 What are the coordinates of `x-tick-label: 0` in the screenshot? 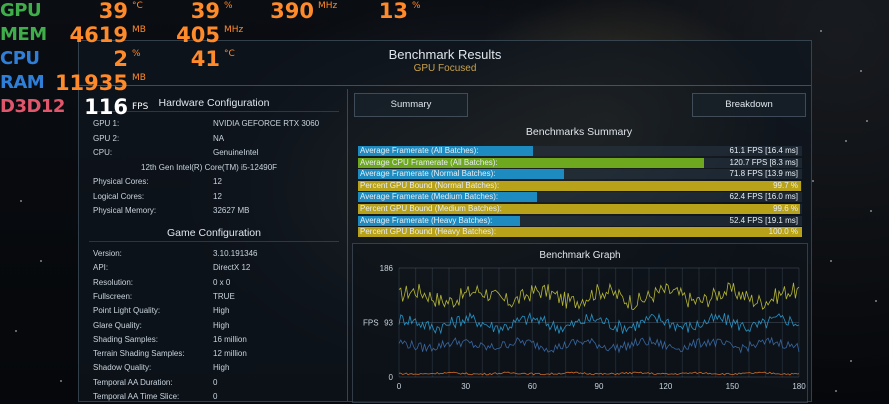 It's located at (399, 386).